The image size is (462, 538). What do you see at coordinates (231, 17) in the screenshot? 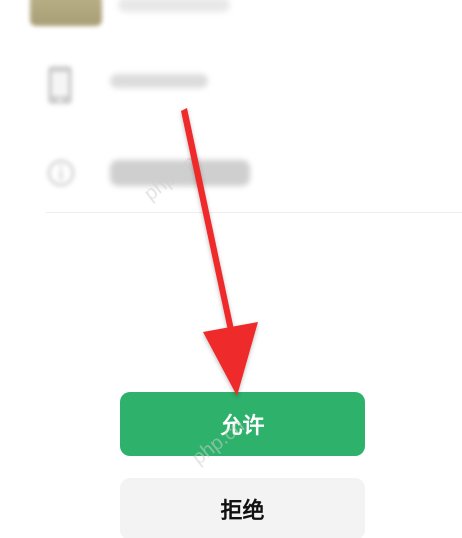
I see `permission-row-top` at bounding box center [231, 17].